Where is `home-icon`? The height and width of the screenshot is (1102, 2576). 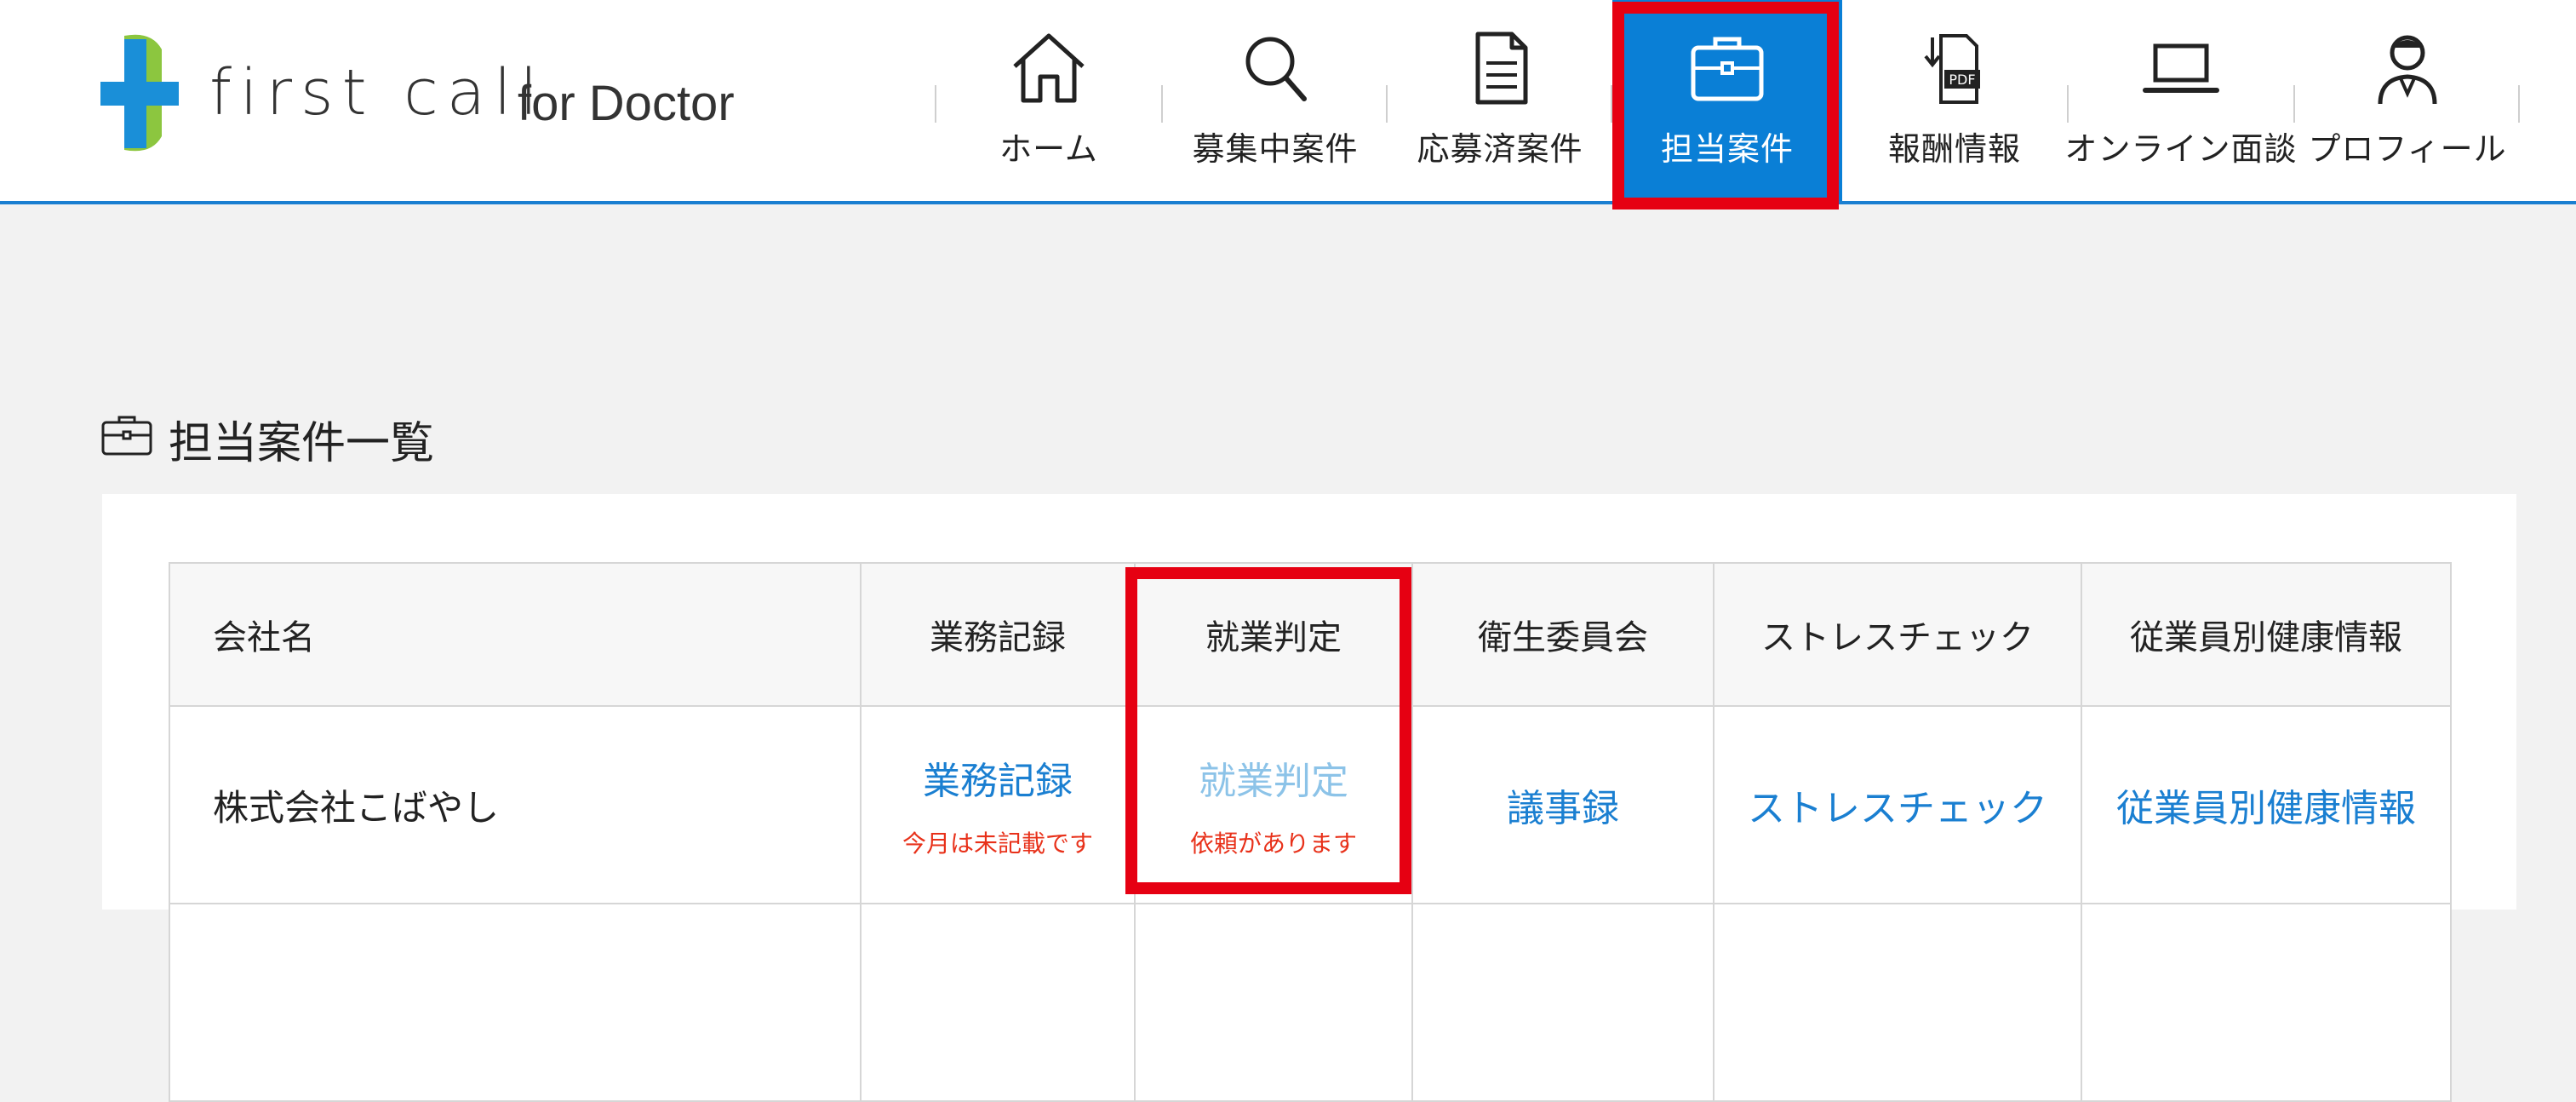 home-icon is located at coordinates (1048, 67).